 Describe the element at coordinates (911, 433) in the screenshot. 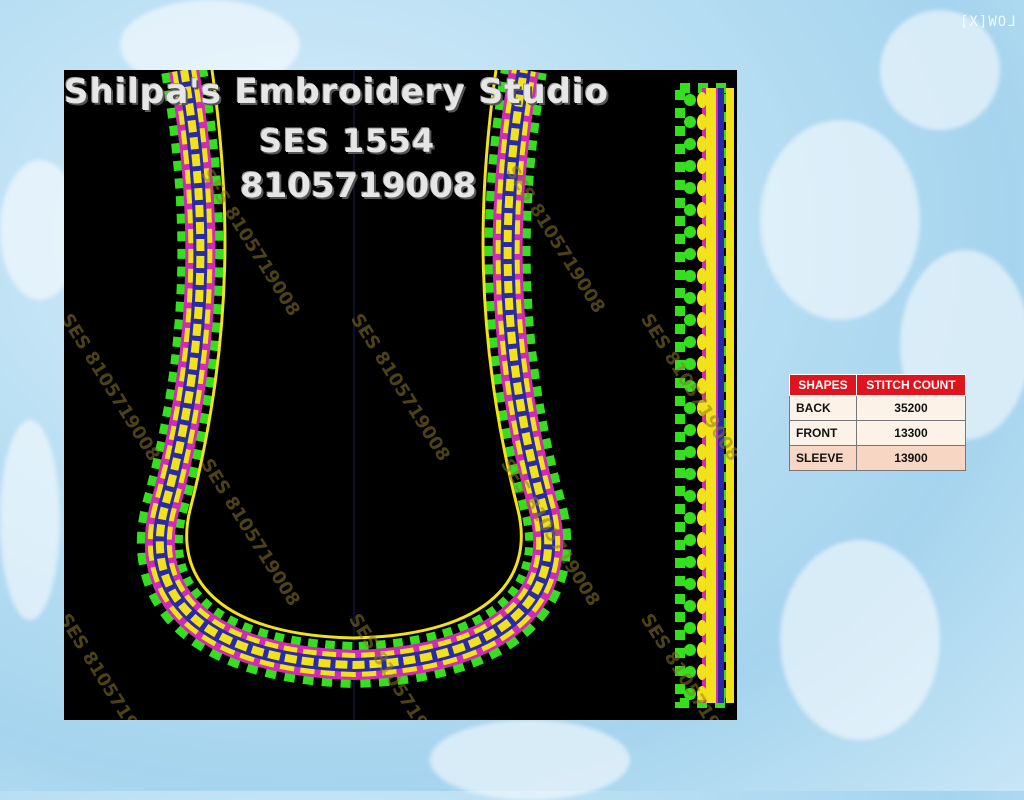

I see `stitch-count: 13300` at that location.